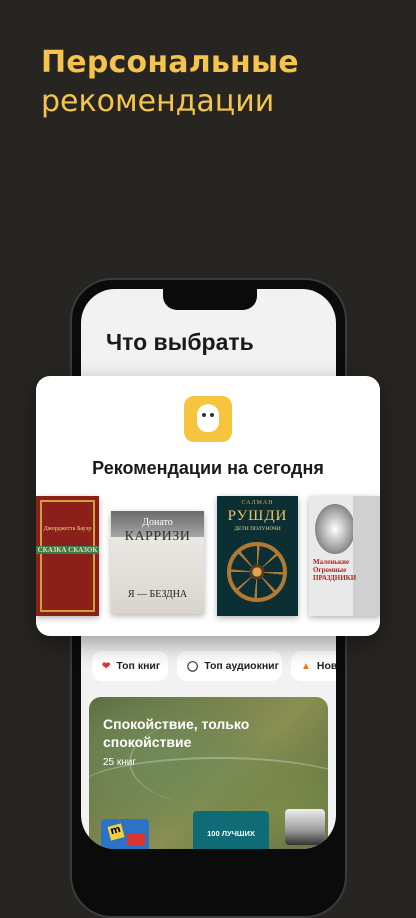  What do you see at coordinates (306, 666) in the screenshot?
I see `fire-icon: ▲` at bounding box center [306, 666].